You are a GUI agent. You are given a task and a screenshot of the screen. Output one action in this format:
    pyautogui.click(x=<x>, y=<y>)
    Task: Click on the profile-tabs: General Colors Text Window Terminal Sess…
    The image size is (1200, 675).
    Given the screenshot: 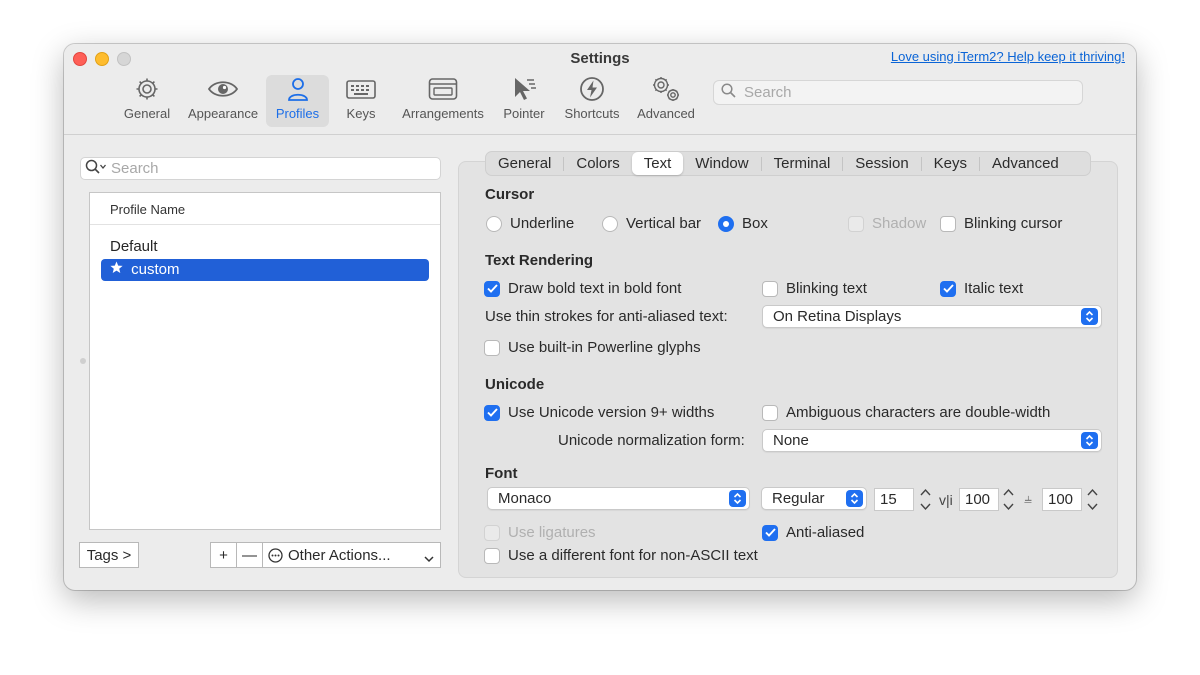 What is the action you would take?
    pyautogui.click(x=788, y=163)
    